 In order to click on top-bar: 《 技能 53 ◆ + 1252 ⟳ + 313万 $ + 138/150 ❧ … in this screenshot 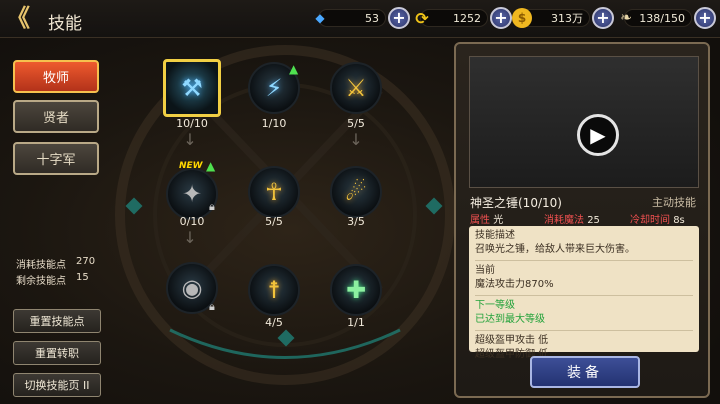, I will do `click(360, 19)`.